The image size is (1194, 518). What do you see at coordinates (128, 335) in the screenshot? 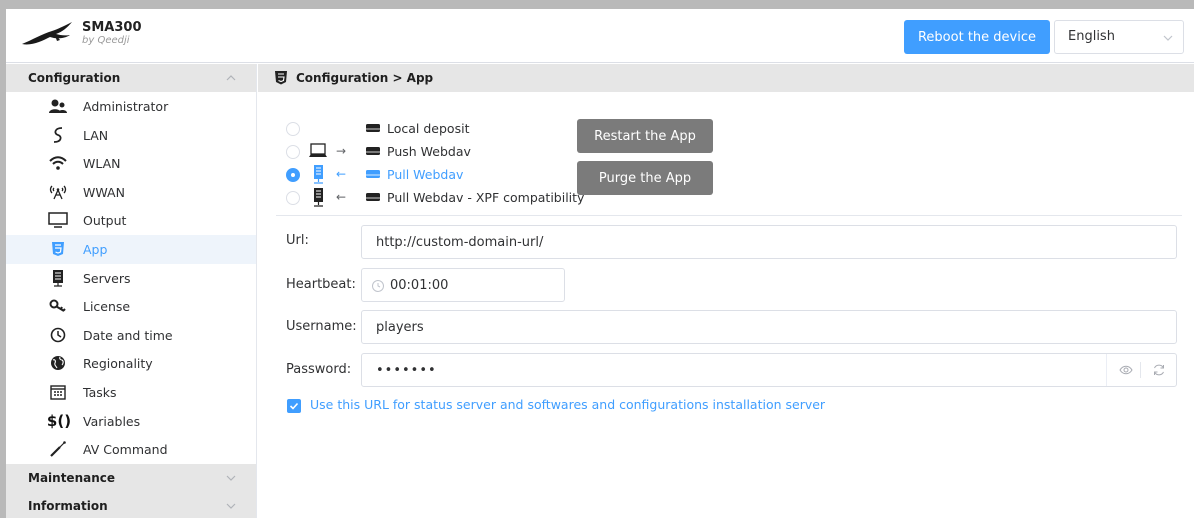
I see `sidebar-item-label: Date and time` at bounding box center [128, 335].